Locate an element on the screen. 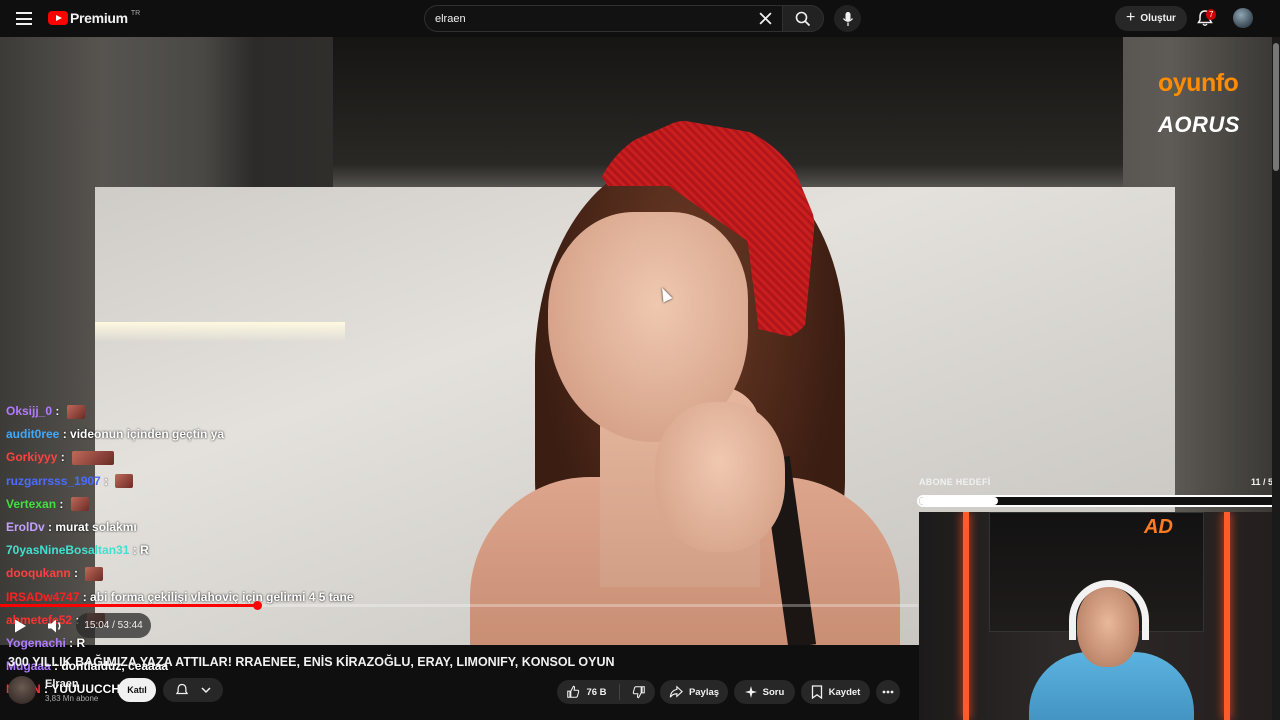 The image size is (1280, 720). logo-country: TR is located at coordinates (135, 13).